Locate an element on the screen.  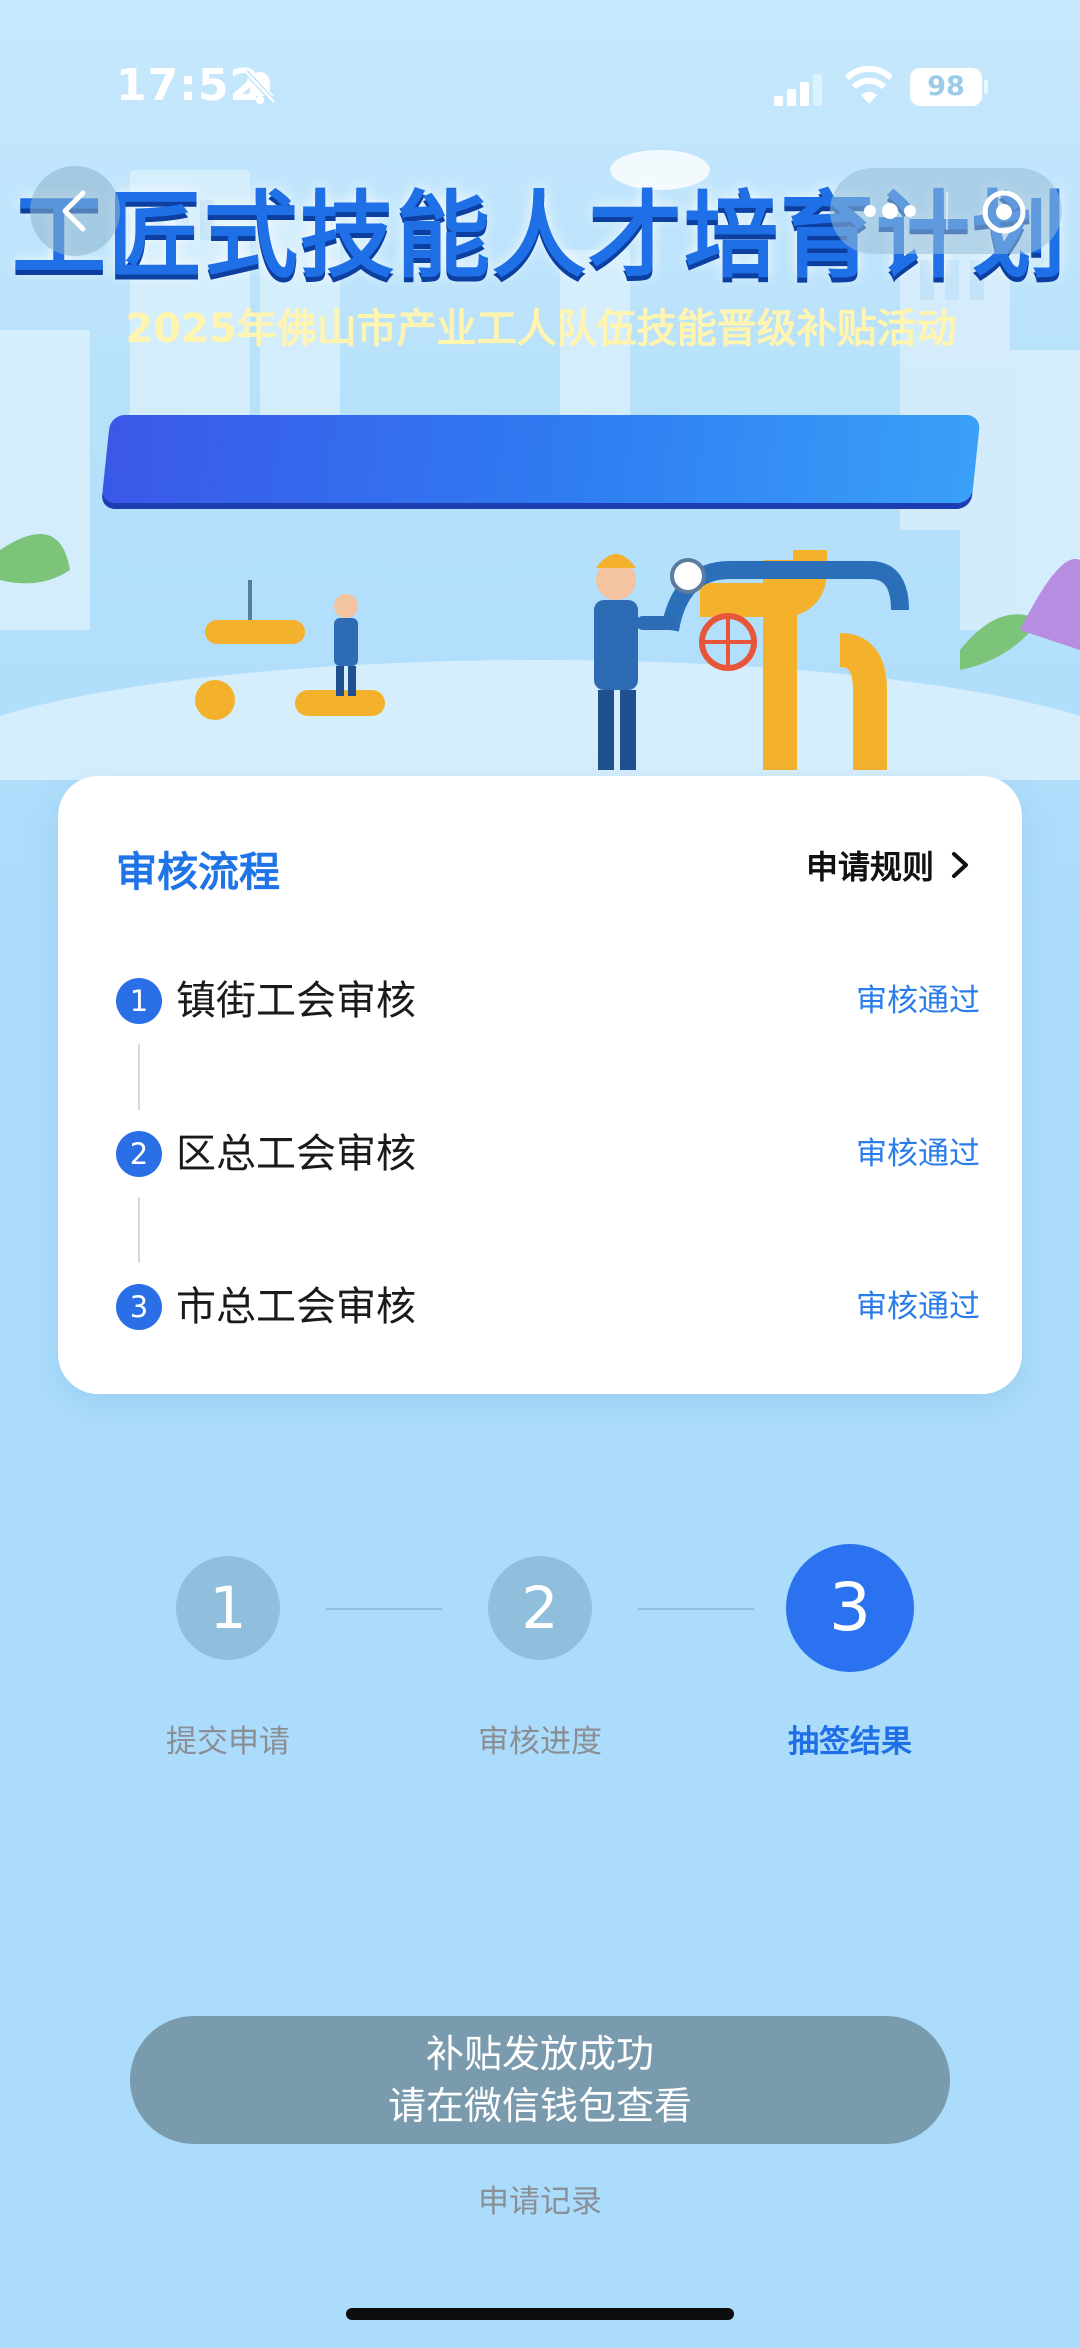
result-line-2: 请在微信钱包查看 is located at coordinates (539, 2106).